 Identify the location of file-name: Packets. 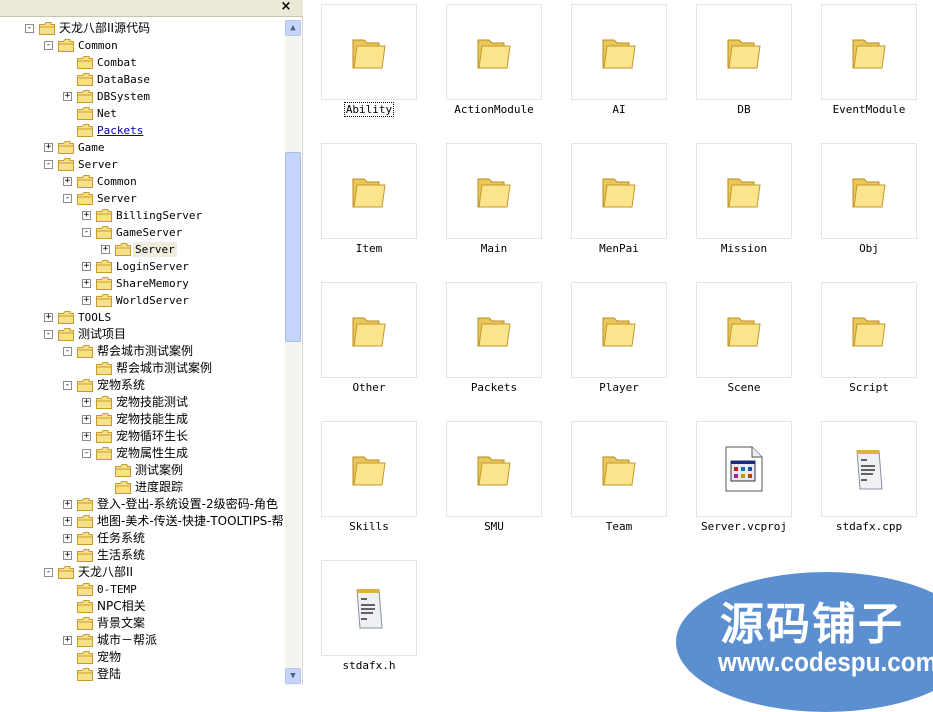
(494, 387).